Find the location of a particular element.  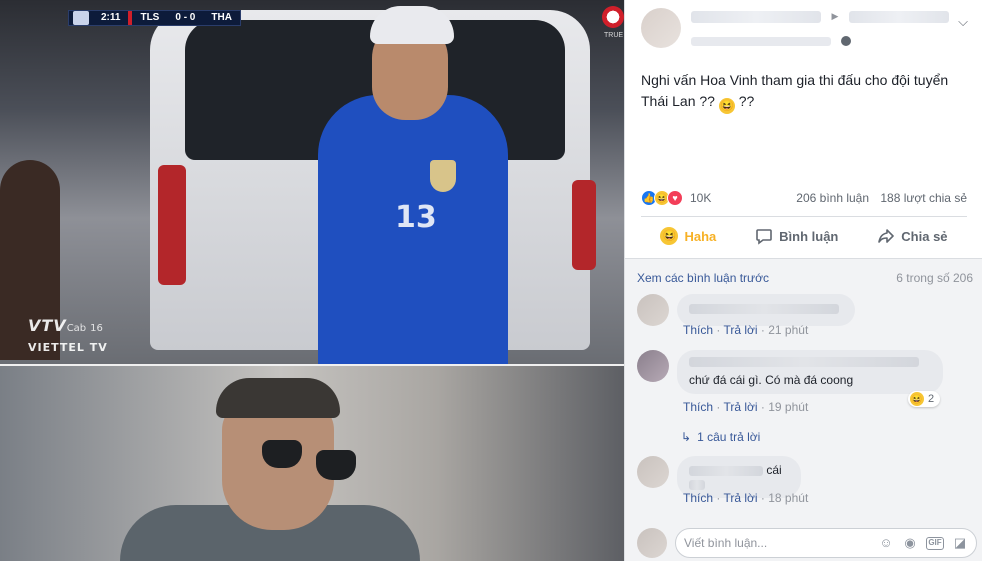

comments-shown-count: 6 trong số 206 is located at coordinates (934, 278).